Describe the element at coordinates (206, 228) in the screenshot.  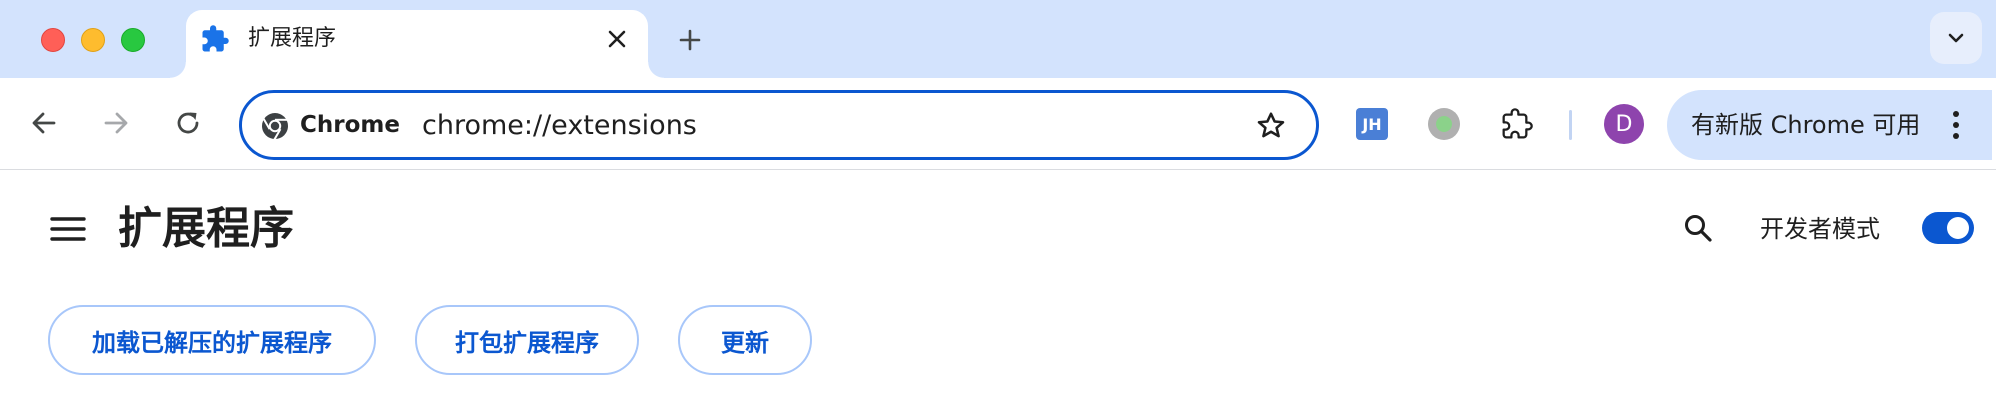
I see `page-title: 扩展程序` at that location.